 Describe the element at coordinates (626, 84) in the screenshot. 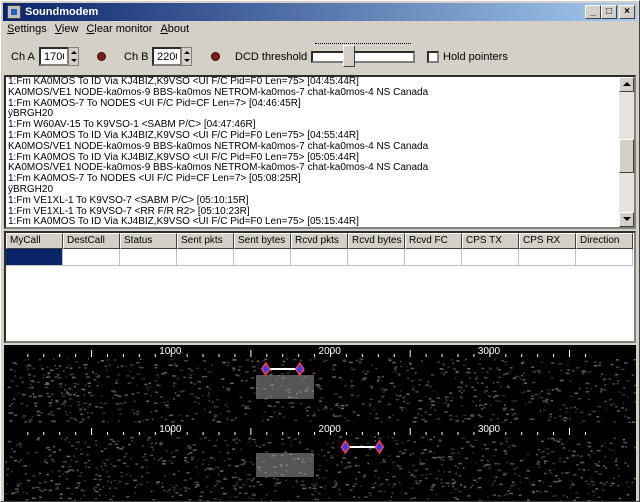

I see `scroll-up-button` at that location.